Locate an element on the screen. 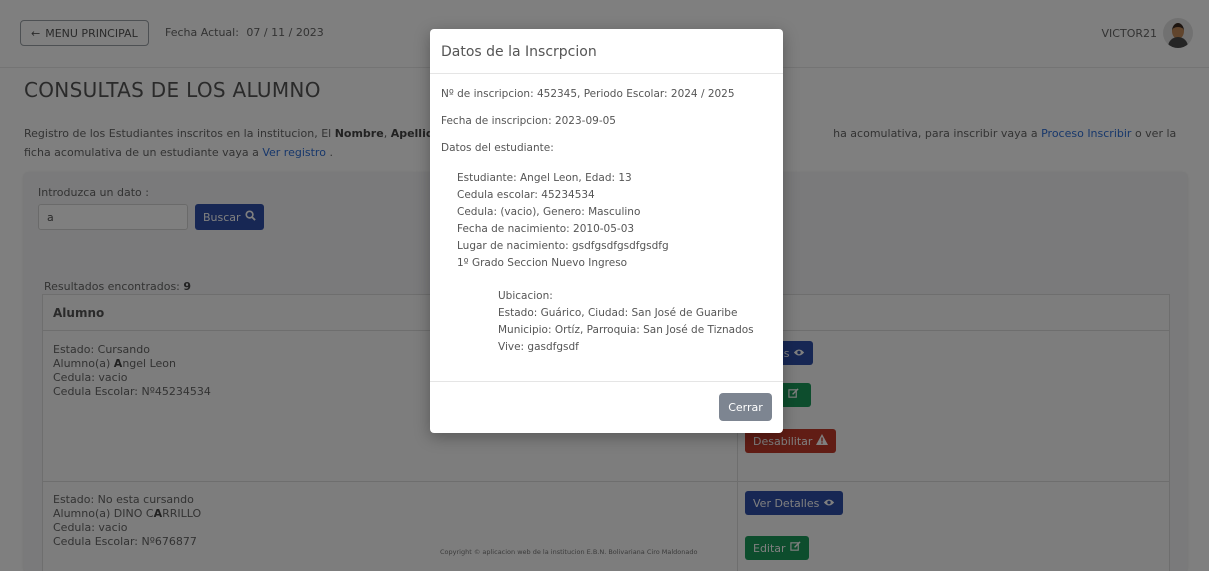 The width and height of the screenshot is (1209, 571). inscripcion-fecha: Fecha de inscripcion: 2023-09-05 is located at coordinates (528, 121).